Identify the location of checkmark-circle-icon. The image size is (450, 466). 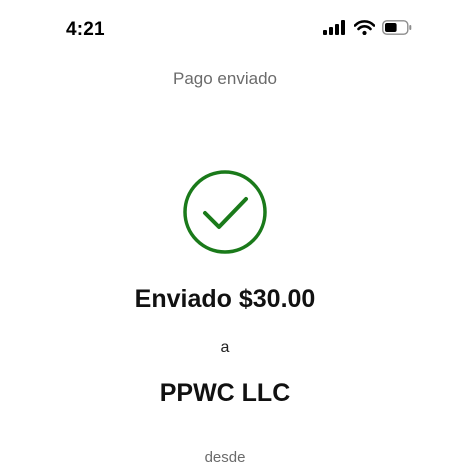
(225, 212).